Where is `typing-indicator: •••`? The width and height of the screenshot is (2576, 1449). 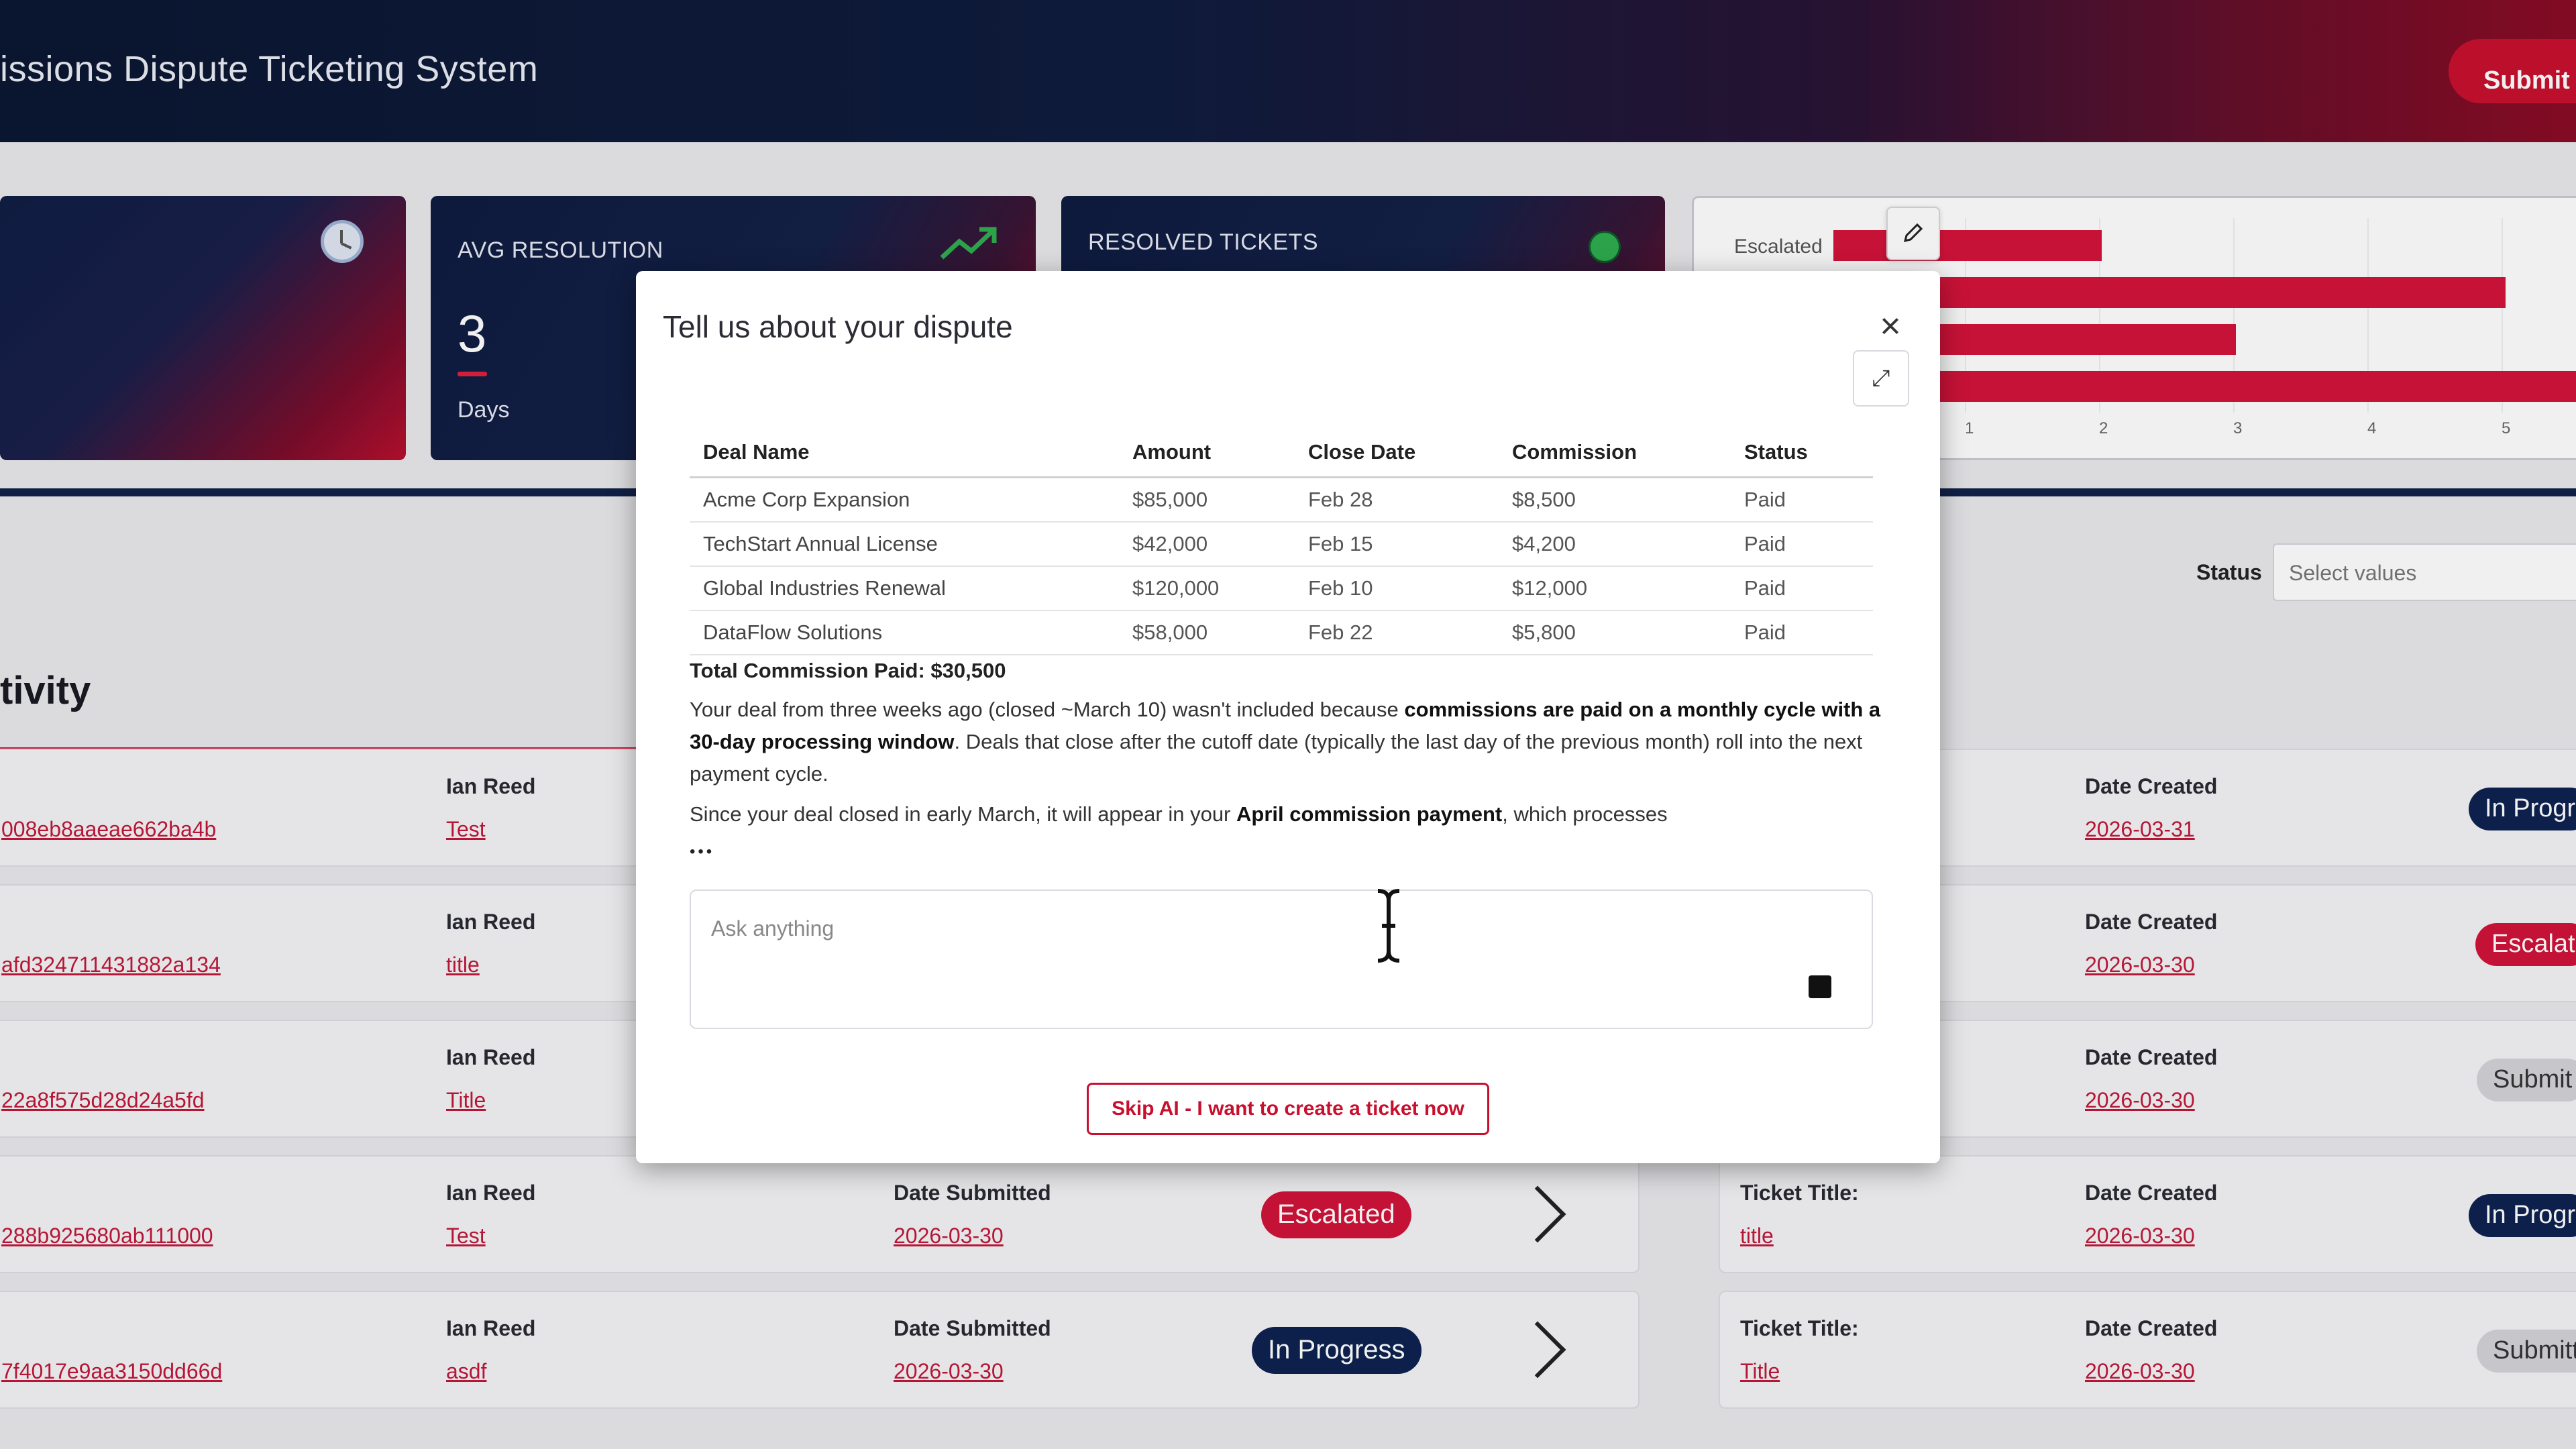
typing-indicator: ••• is located at coordinates (702, 852).